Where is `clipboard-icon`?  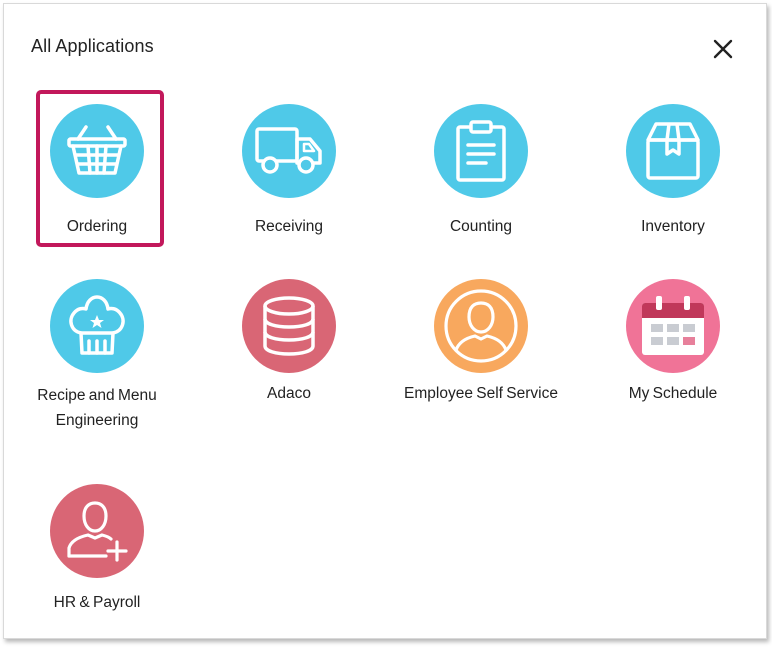 clipboard-icon is located at coordinates (481, 151).